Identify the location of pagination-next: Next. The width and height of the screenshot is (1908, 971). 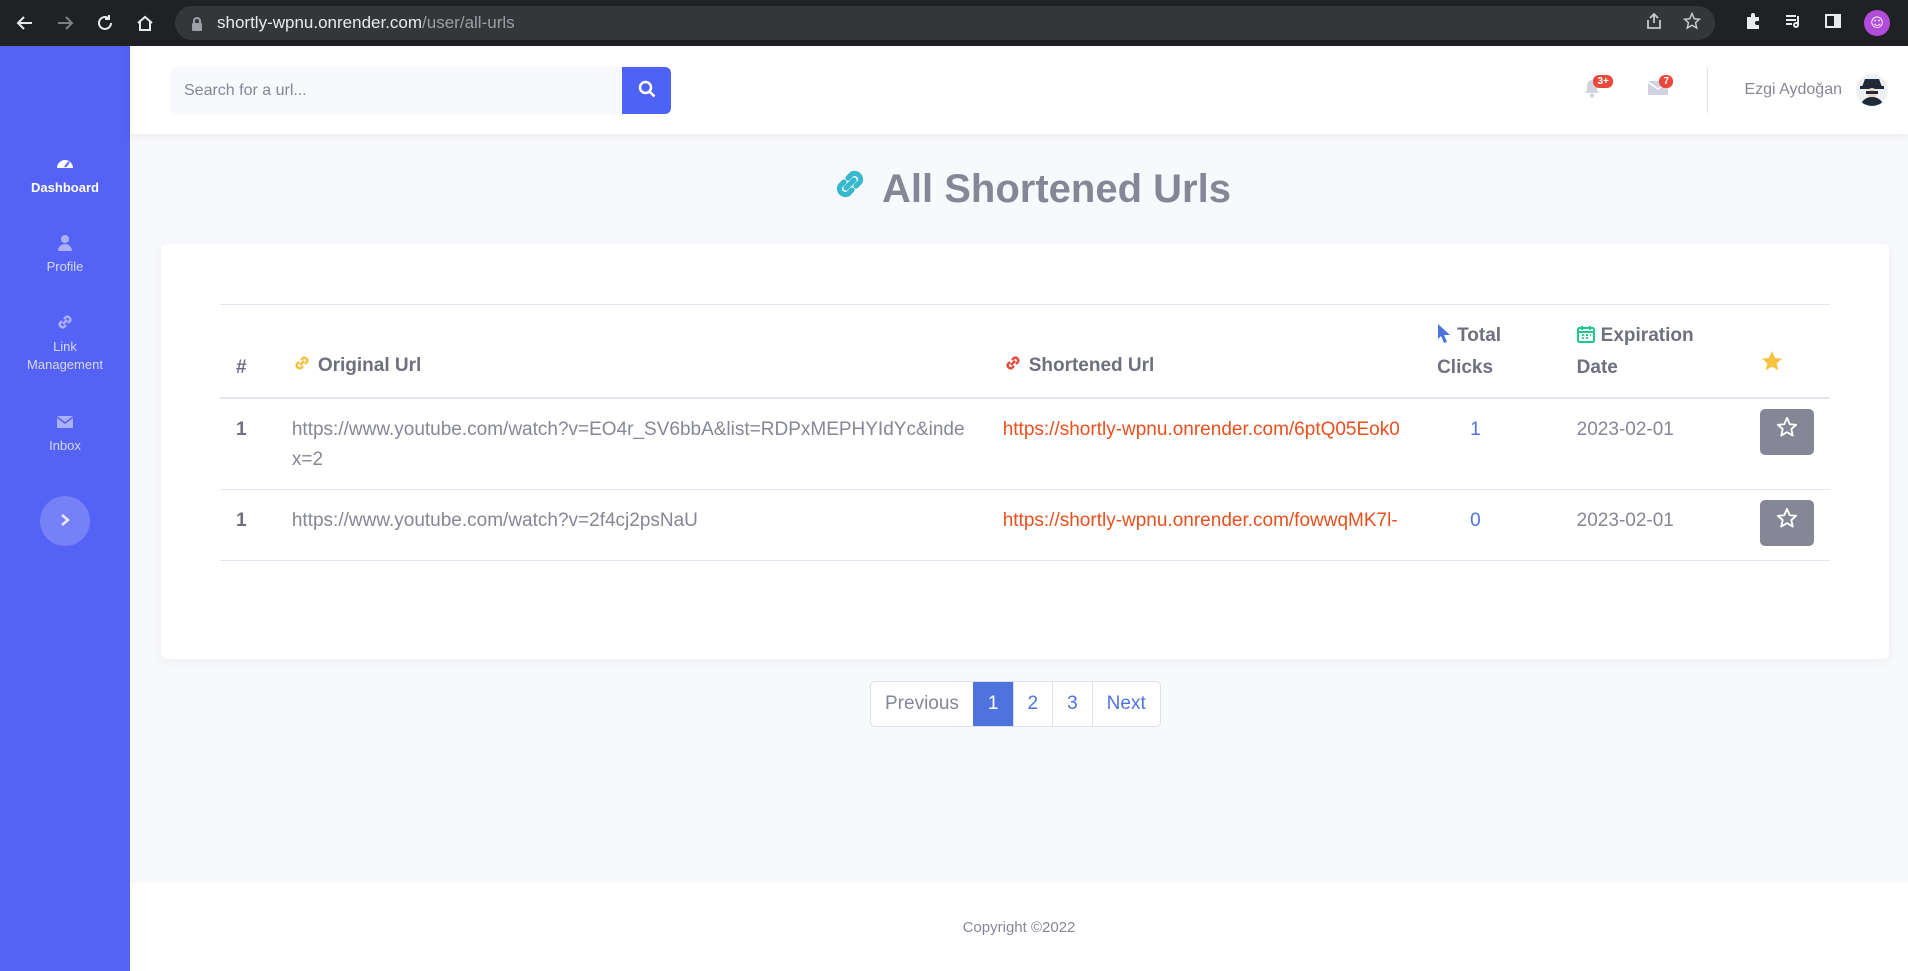
(1125, 704).